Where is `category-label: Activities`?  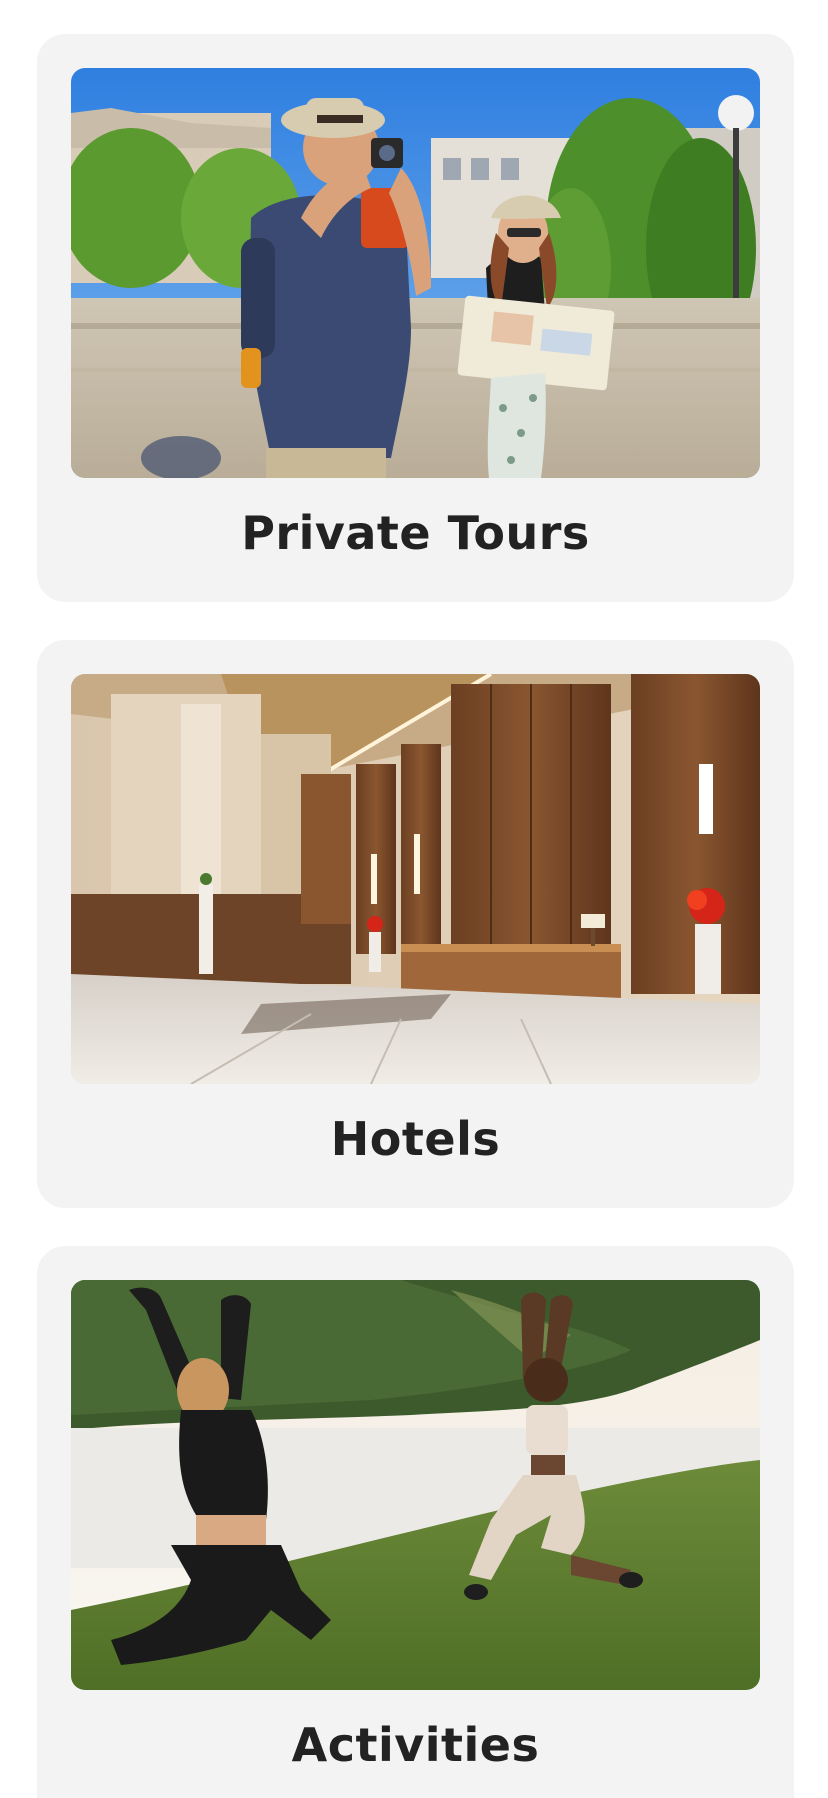
category-label: Activities is located at coordinates (415, 1745).